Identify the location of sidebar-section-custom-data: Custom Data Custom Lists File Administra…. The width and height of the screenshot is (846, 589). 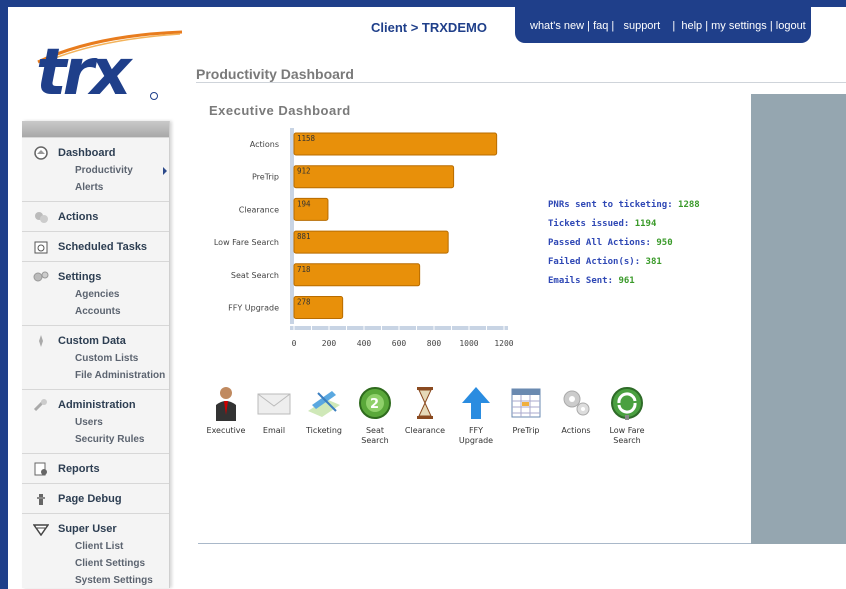
(95, 357).